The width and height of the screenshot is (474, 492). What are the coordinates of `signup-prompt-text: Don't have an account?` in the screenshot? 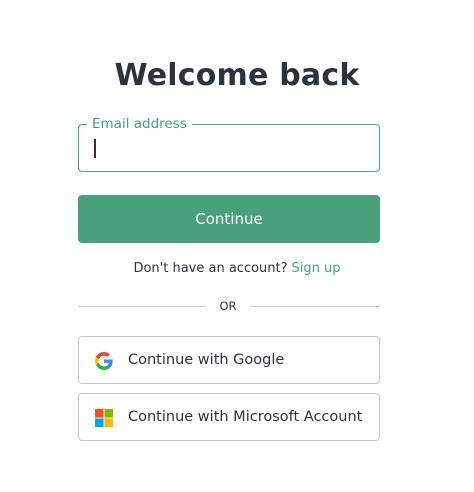 It's located at (210, 268).